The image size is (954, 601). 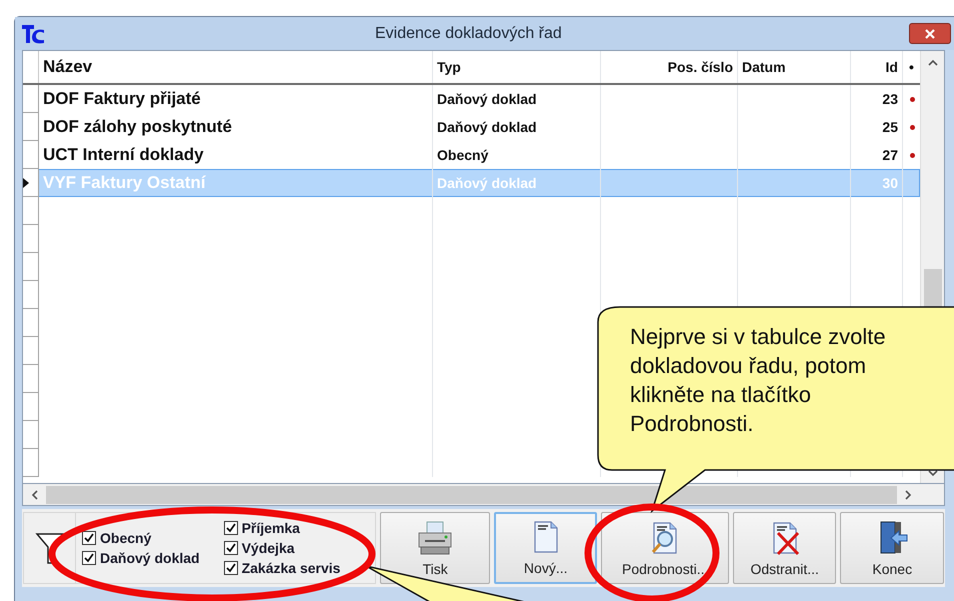 I want to click on checkbox-label: Zakázka servis, so click(x=291, y=568).